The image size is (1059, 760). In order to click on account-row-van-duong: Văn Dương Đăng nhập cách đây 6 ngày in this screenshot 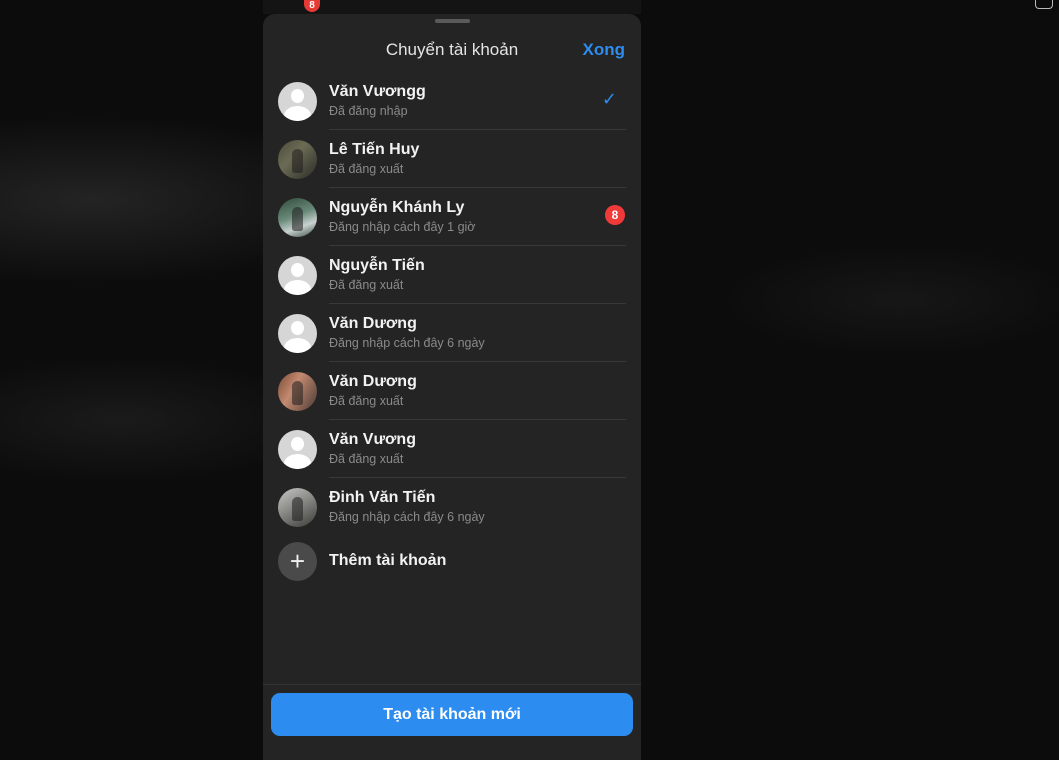, I will do `click(452, 333)`.